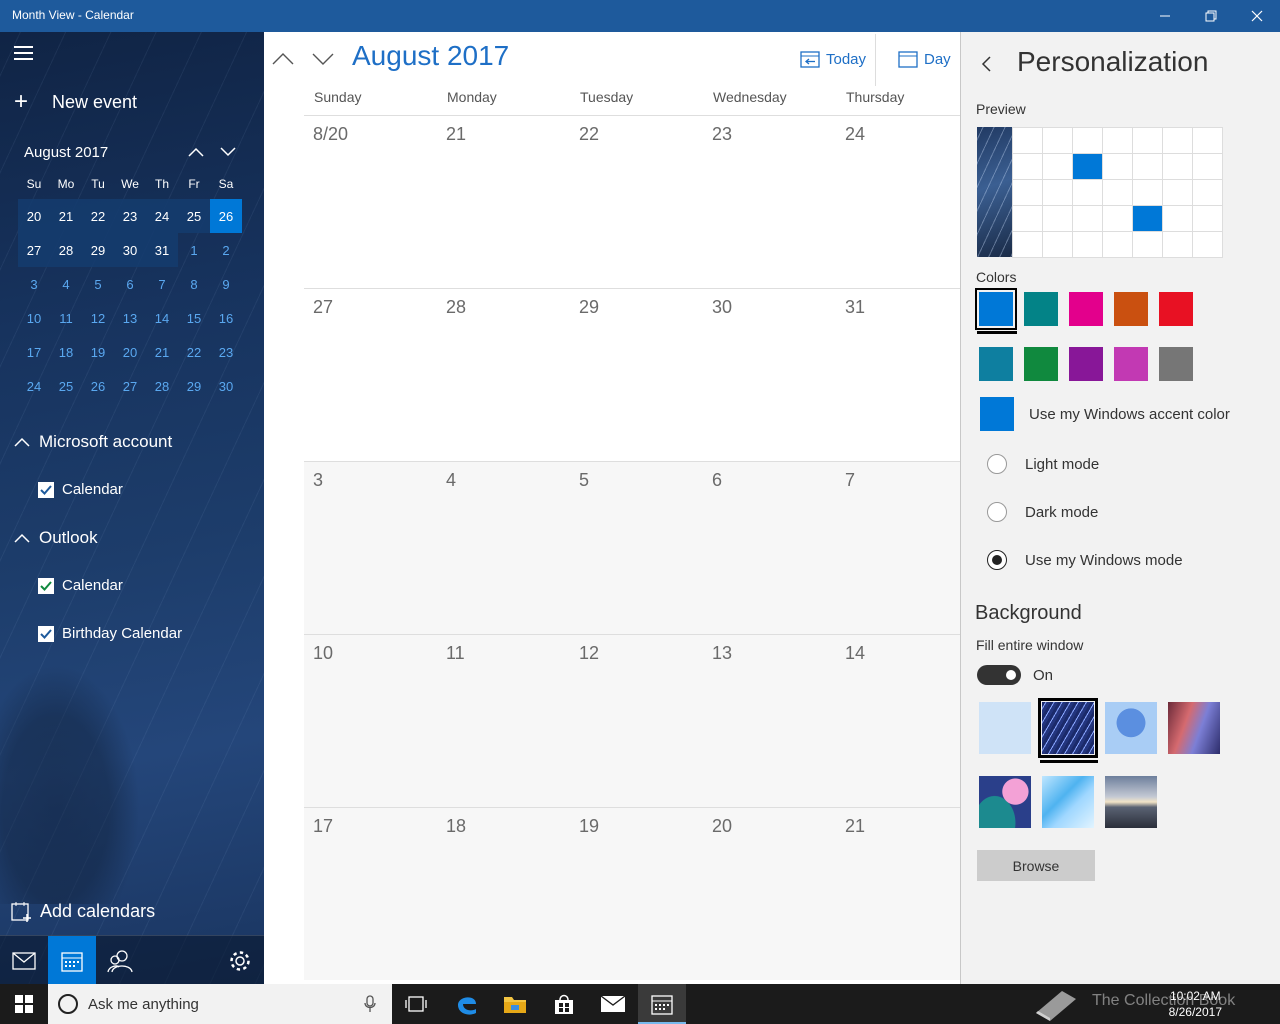 This screenshot has height=1024, width=1280. Describe the element at coordinates (467, 1004) in the screenshot. I see `edge-taskbar-button` at that location.